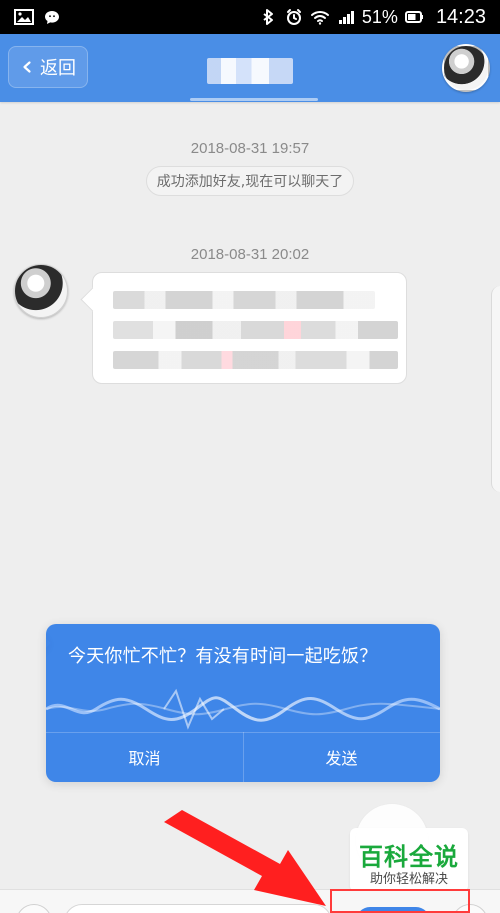 This screenshot has height=913, width=500. I want to click on status-right: 51% 14:23, so click(372, 17).